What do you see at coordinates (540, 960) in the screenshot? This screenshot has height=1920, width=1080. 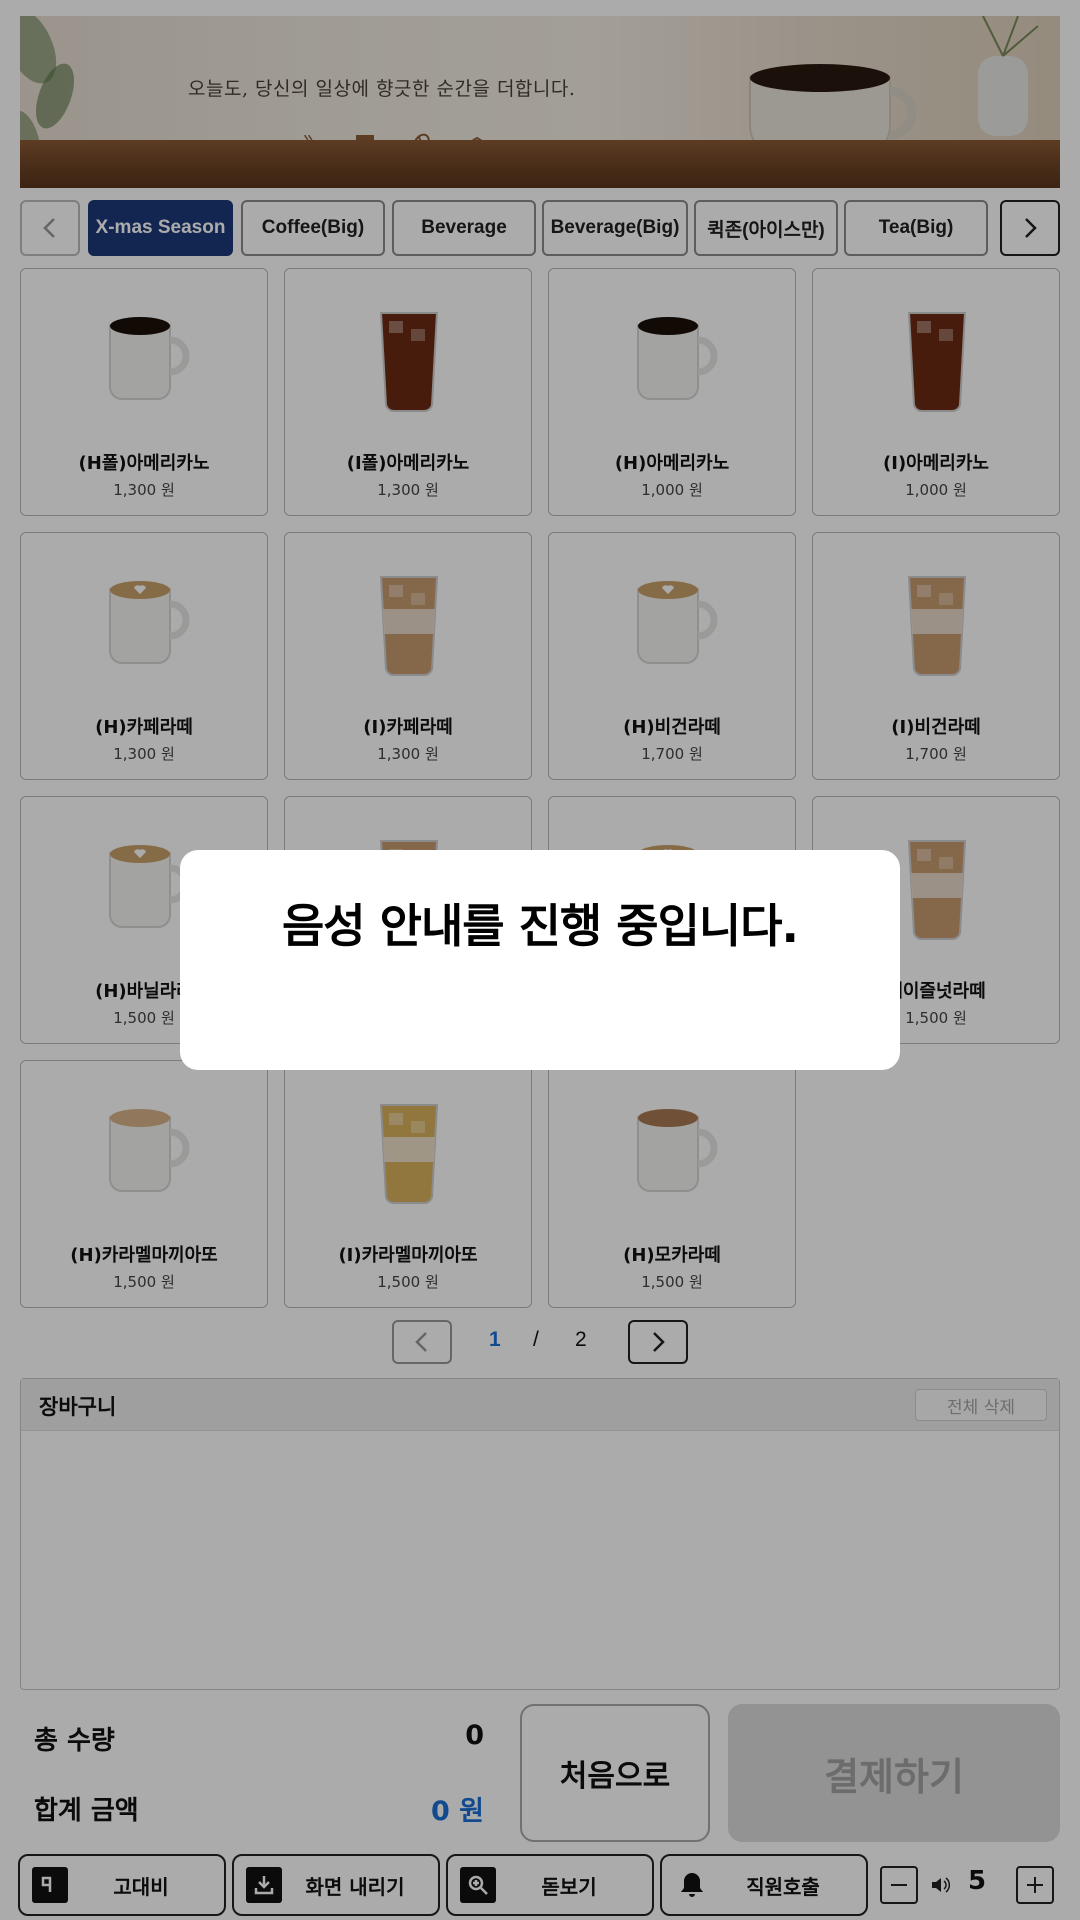 I see `voice-guide-modal: 음성 안내를 진행 중입니다.` at bounding box center [540, 960].